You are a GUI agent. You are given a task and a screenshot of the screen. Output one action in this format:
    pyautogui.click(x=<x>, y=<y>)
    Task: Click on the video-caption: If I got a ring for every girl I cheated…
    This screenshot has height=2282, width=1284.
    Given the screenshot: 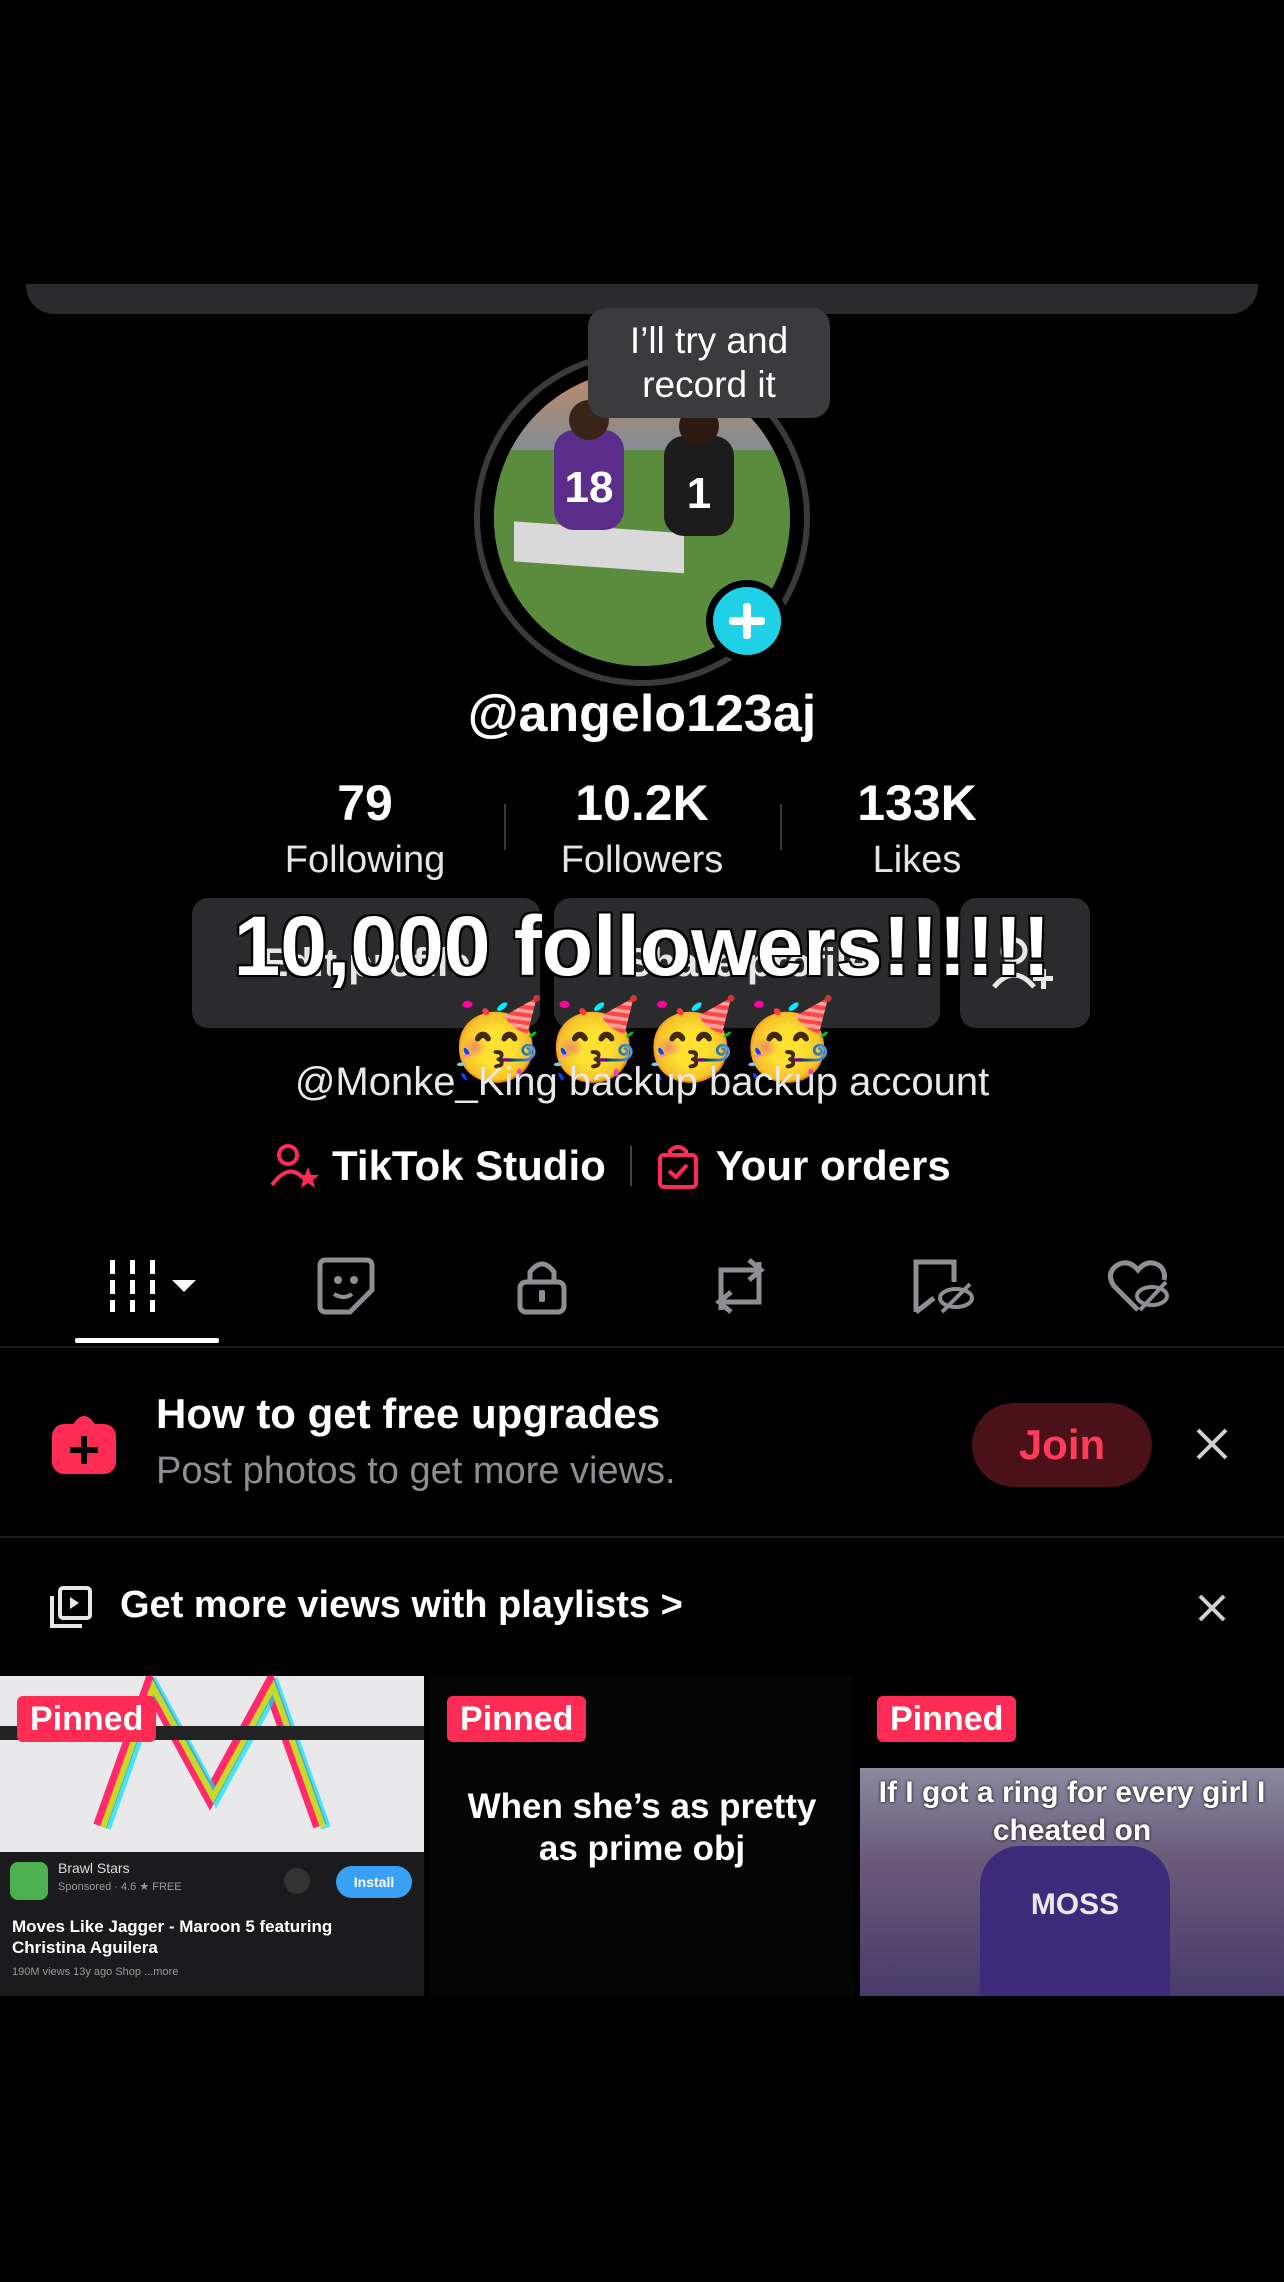 What is the action you would take?
    pyautogui.click(x=1072, y=1811)
    